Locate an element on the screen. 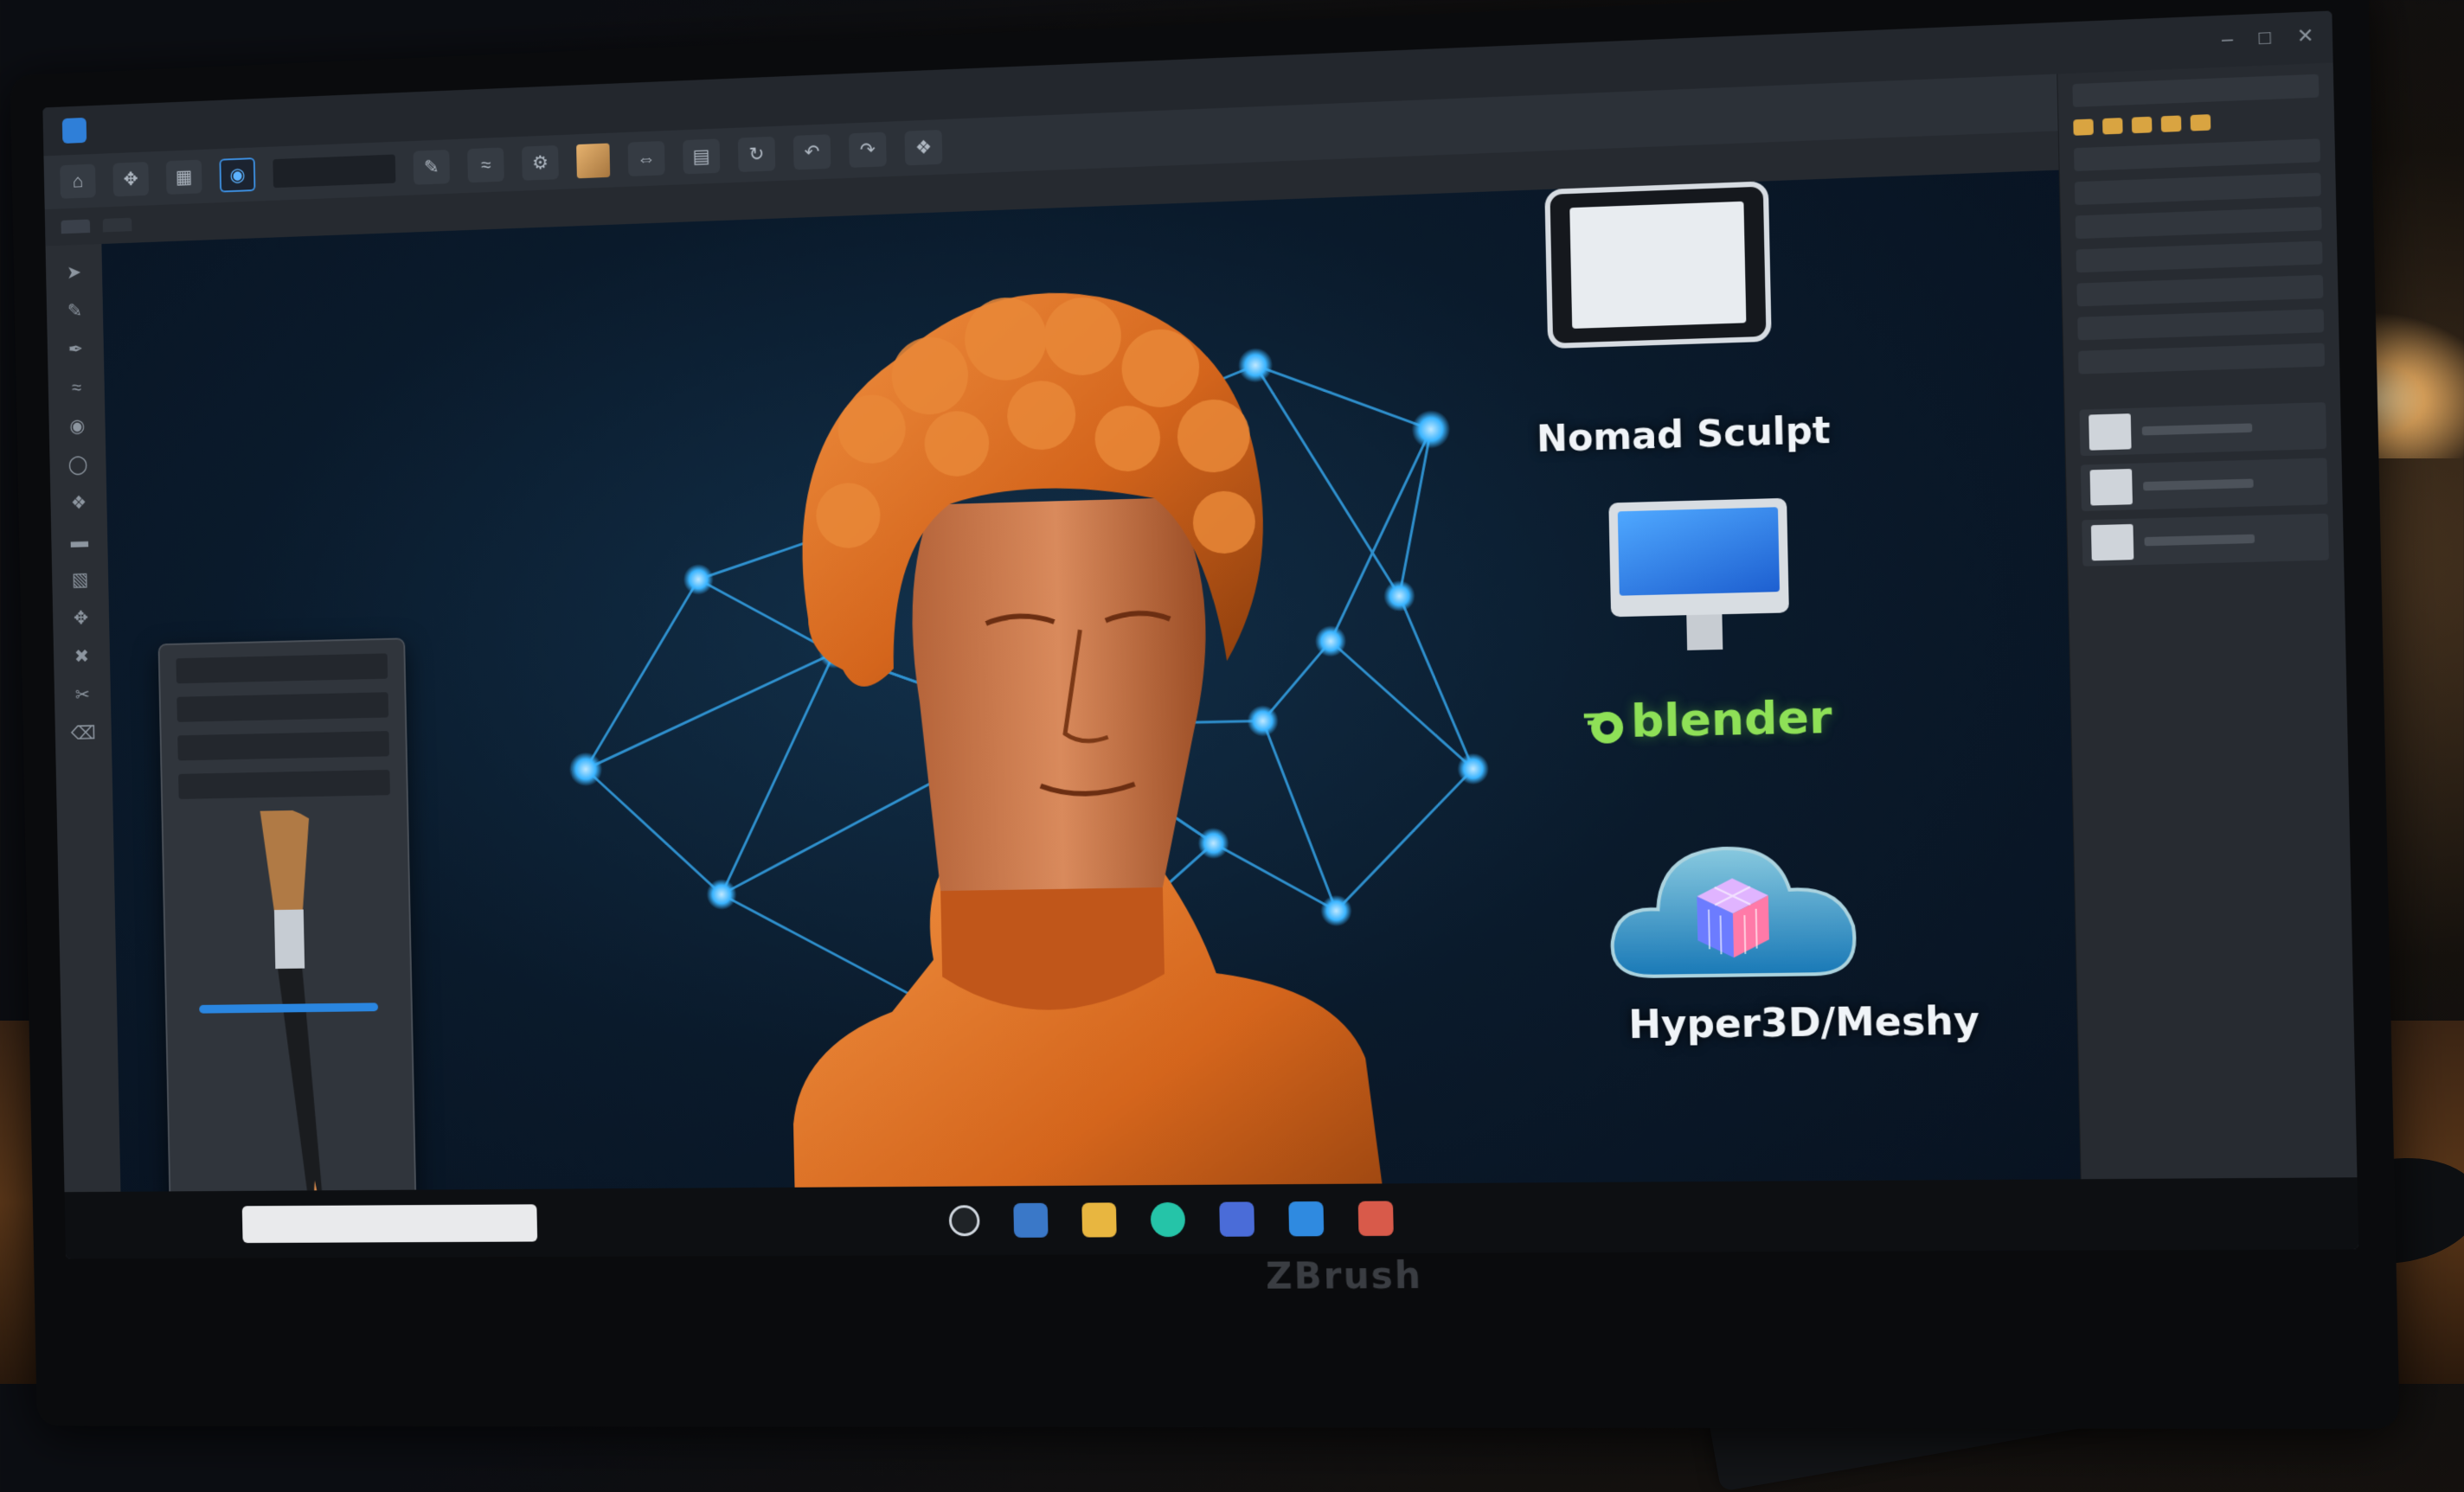 The height and width of the screenshot is (1492, 2464). home-icon: ⌂ is located at coordinates (78, 181).